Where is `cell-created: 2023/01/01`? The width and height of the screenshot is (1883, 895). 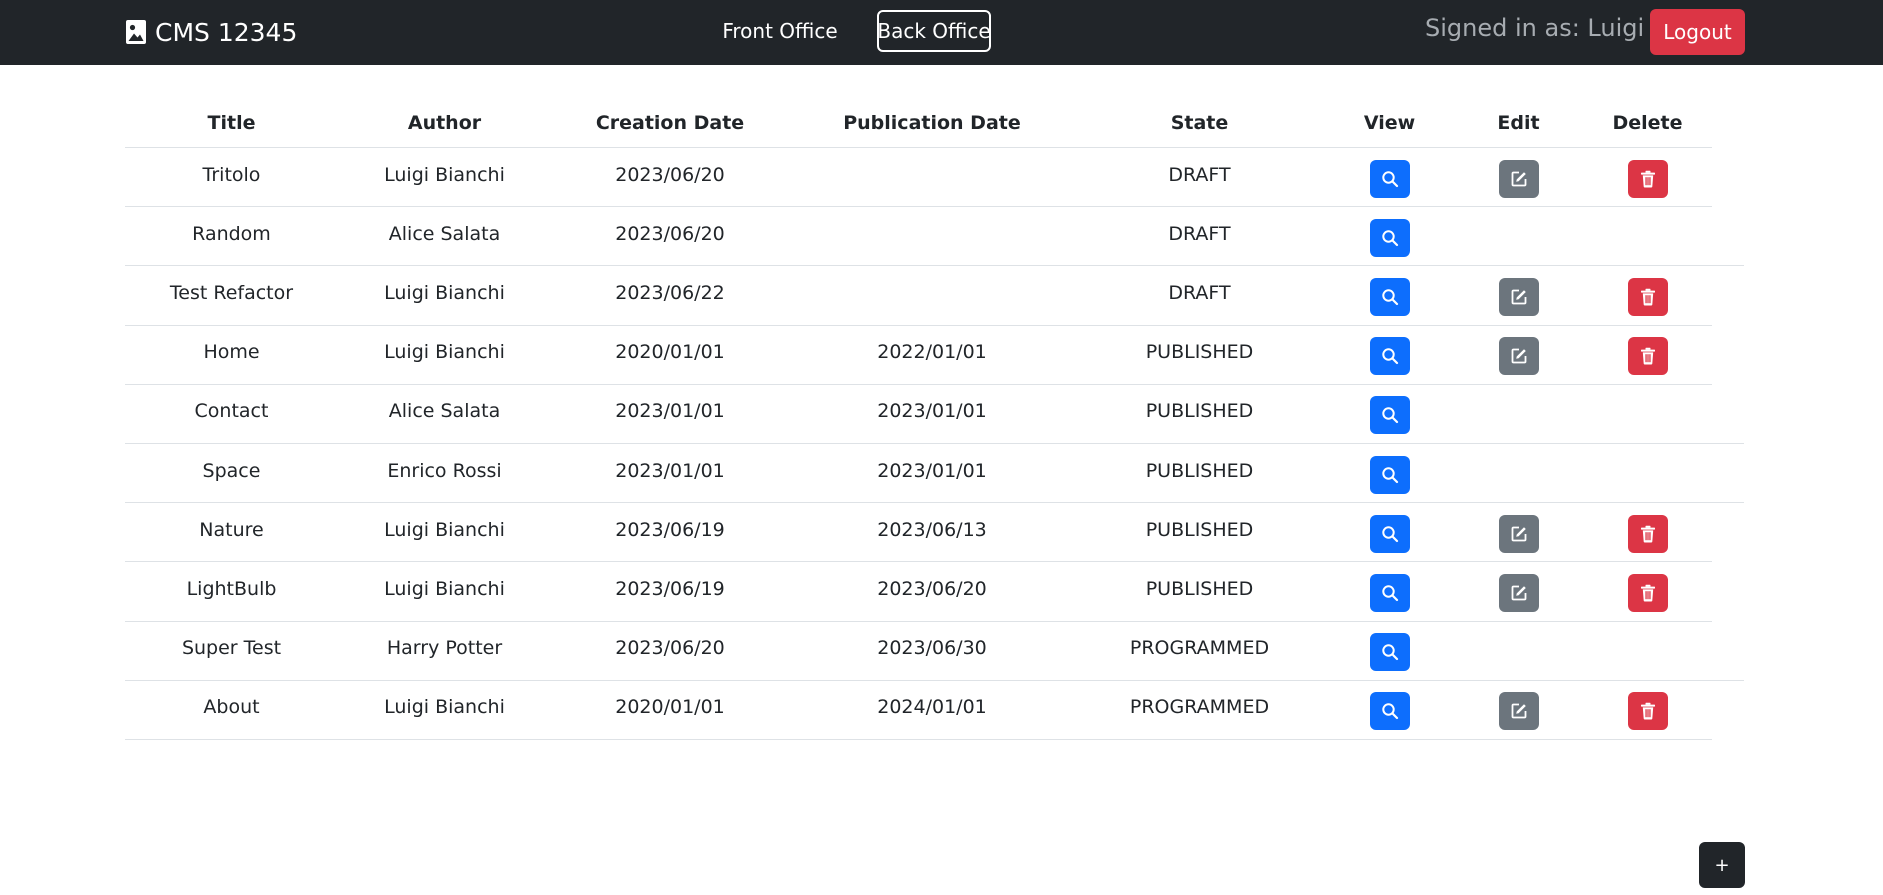 cell-created: 2023/01/01 is located at coordinates (670, 411).